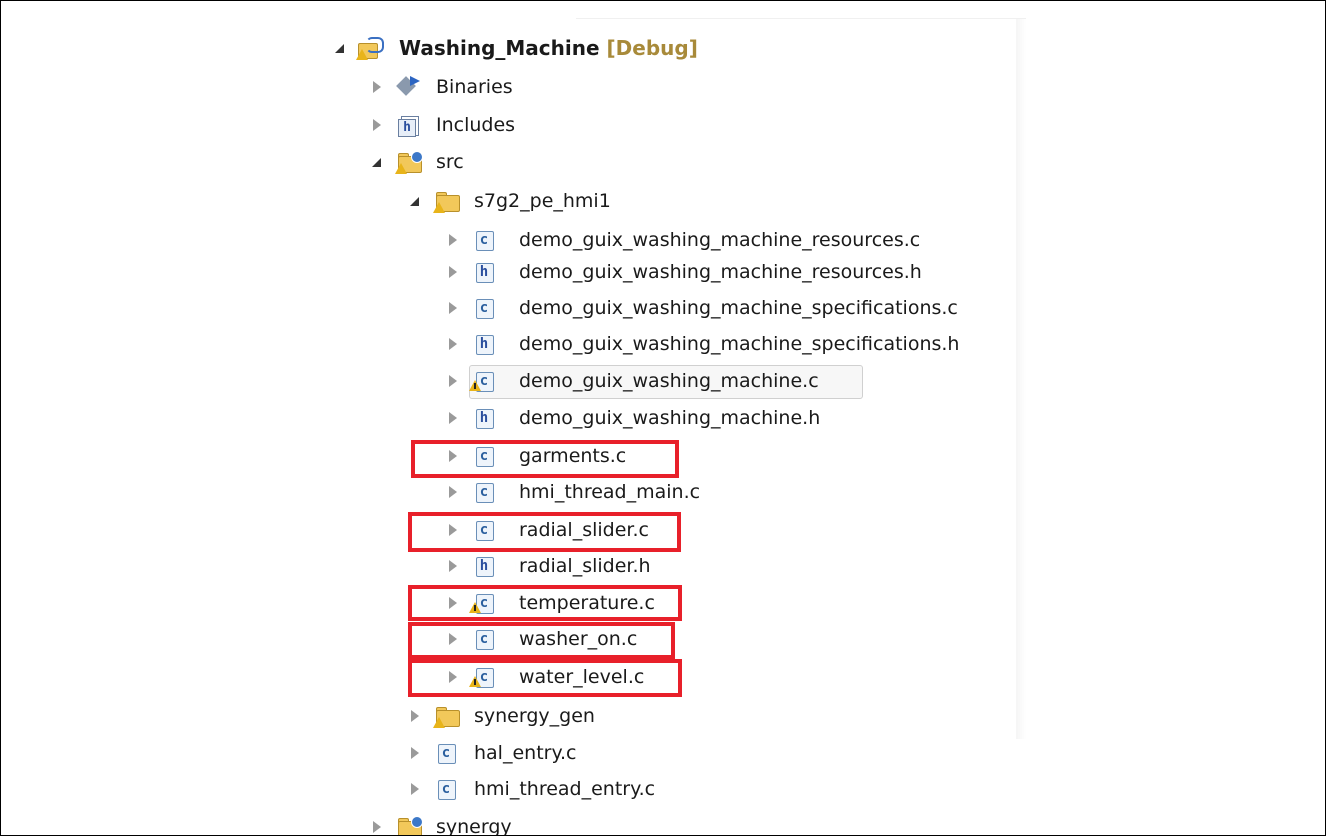  Describe the element at coordinates (663, 162) in the screenshot. I see `tree-item-src: src` at that location.